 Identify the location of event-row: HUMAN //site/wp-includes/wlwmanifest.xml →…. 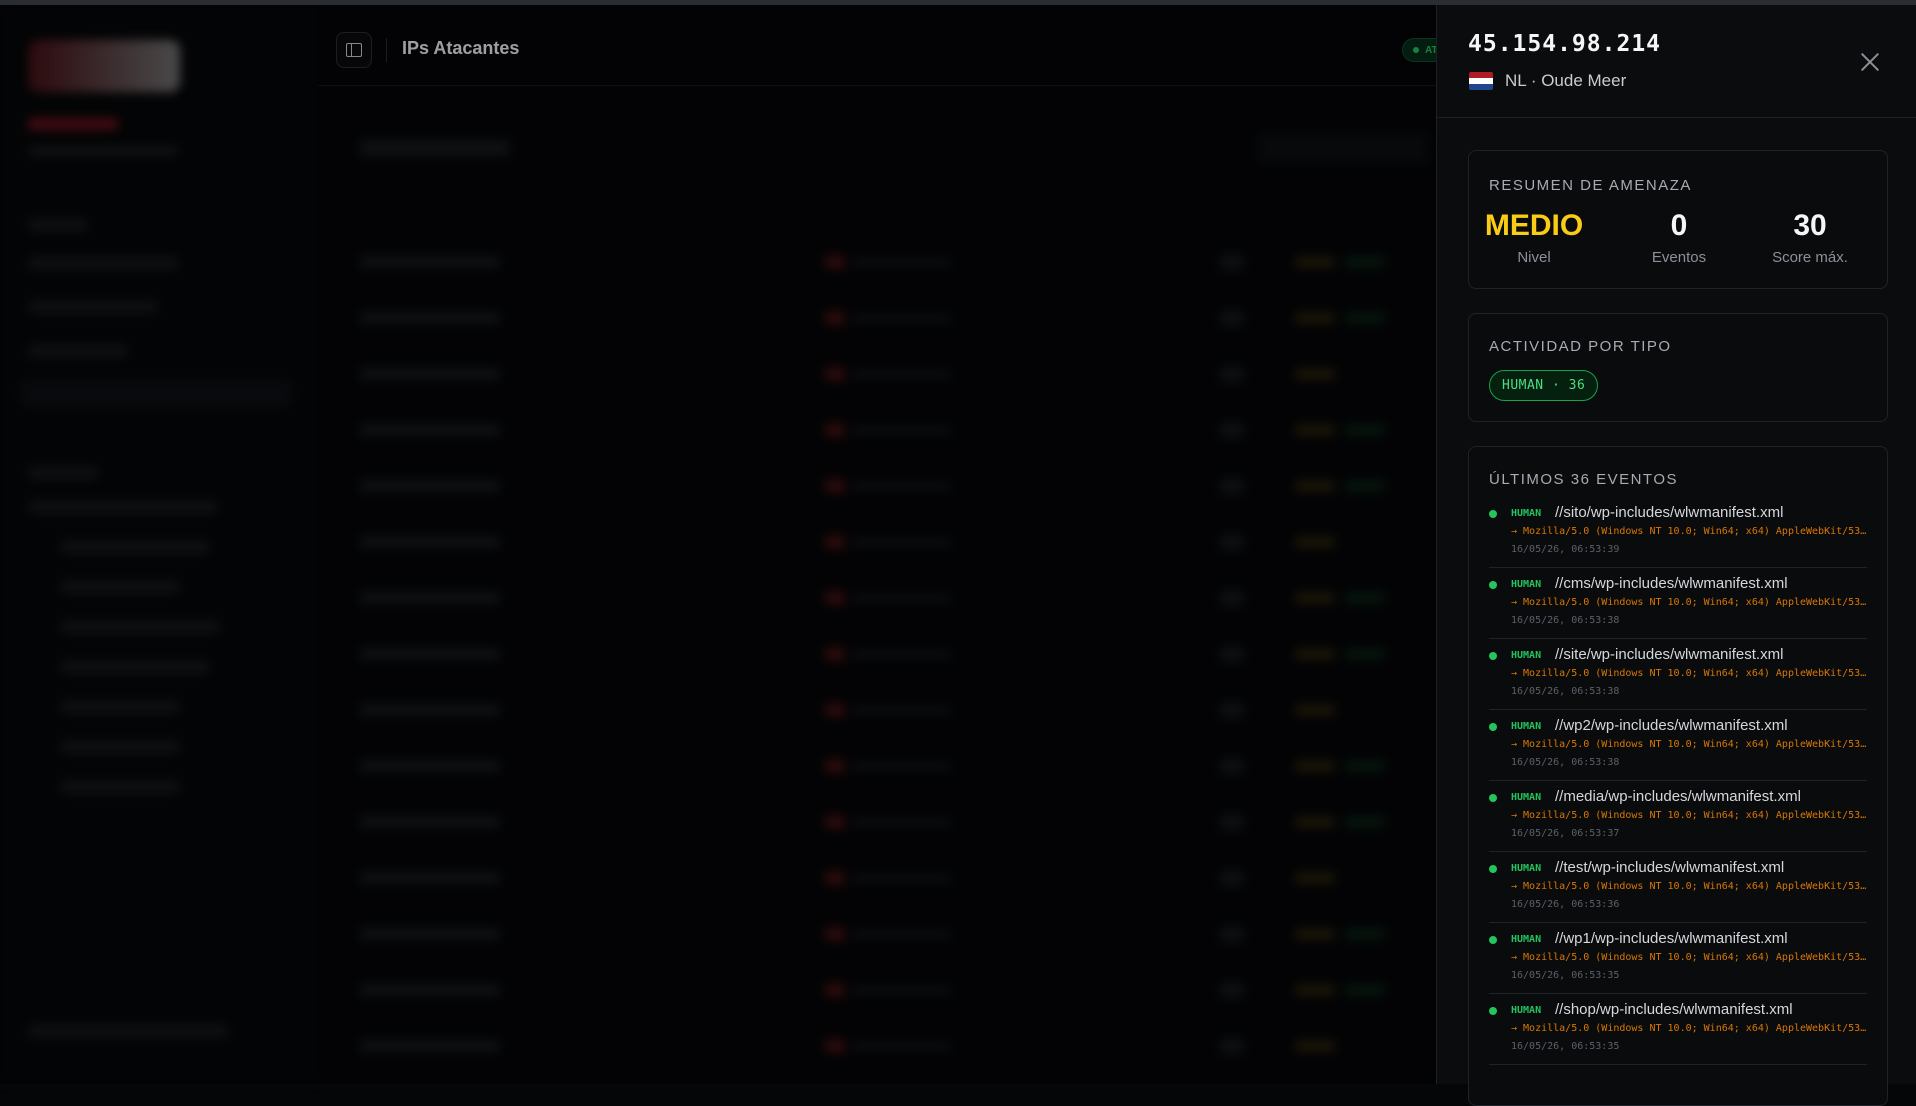
(1678, 674).